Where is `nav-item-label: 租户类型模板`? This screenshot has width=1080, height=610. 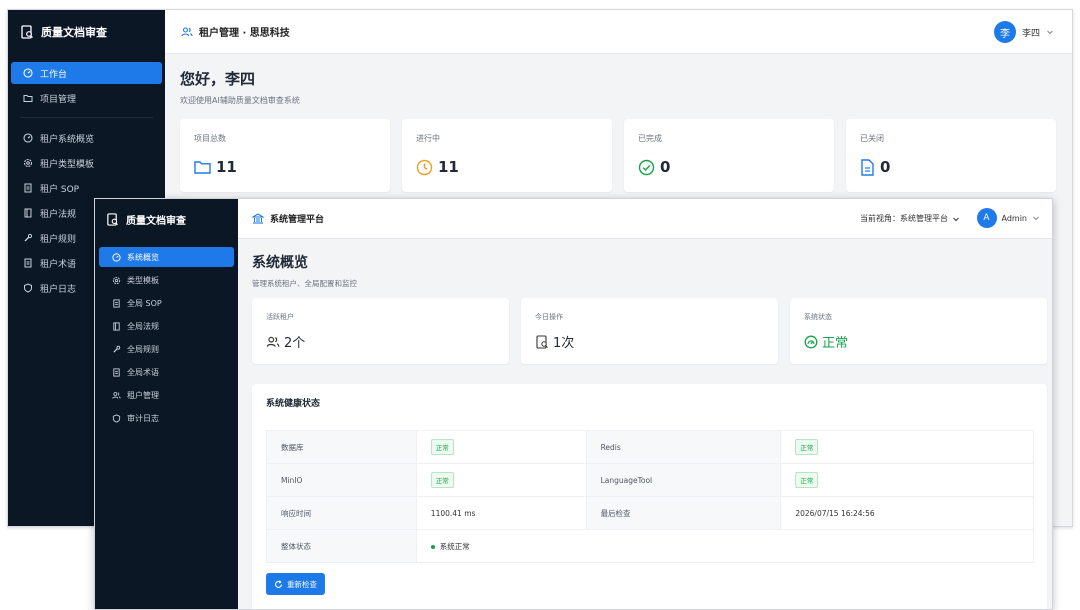
nav-item-label: 租户类型模板 is located at coordinates (67, 164).